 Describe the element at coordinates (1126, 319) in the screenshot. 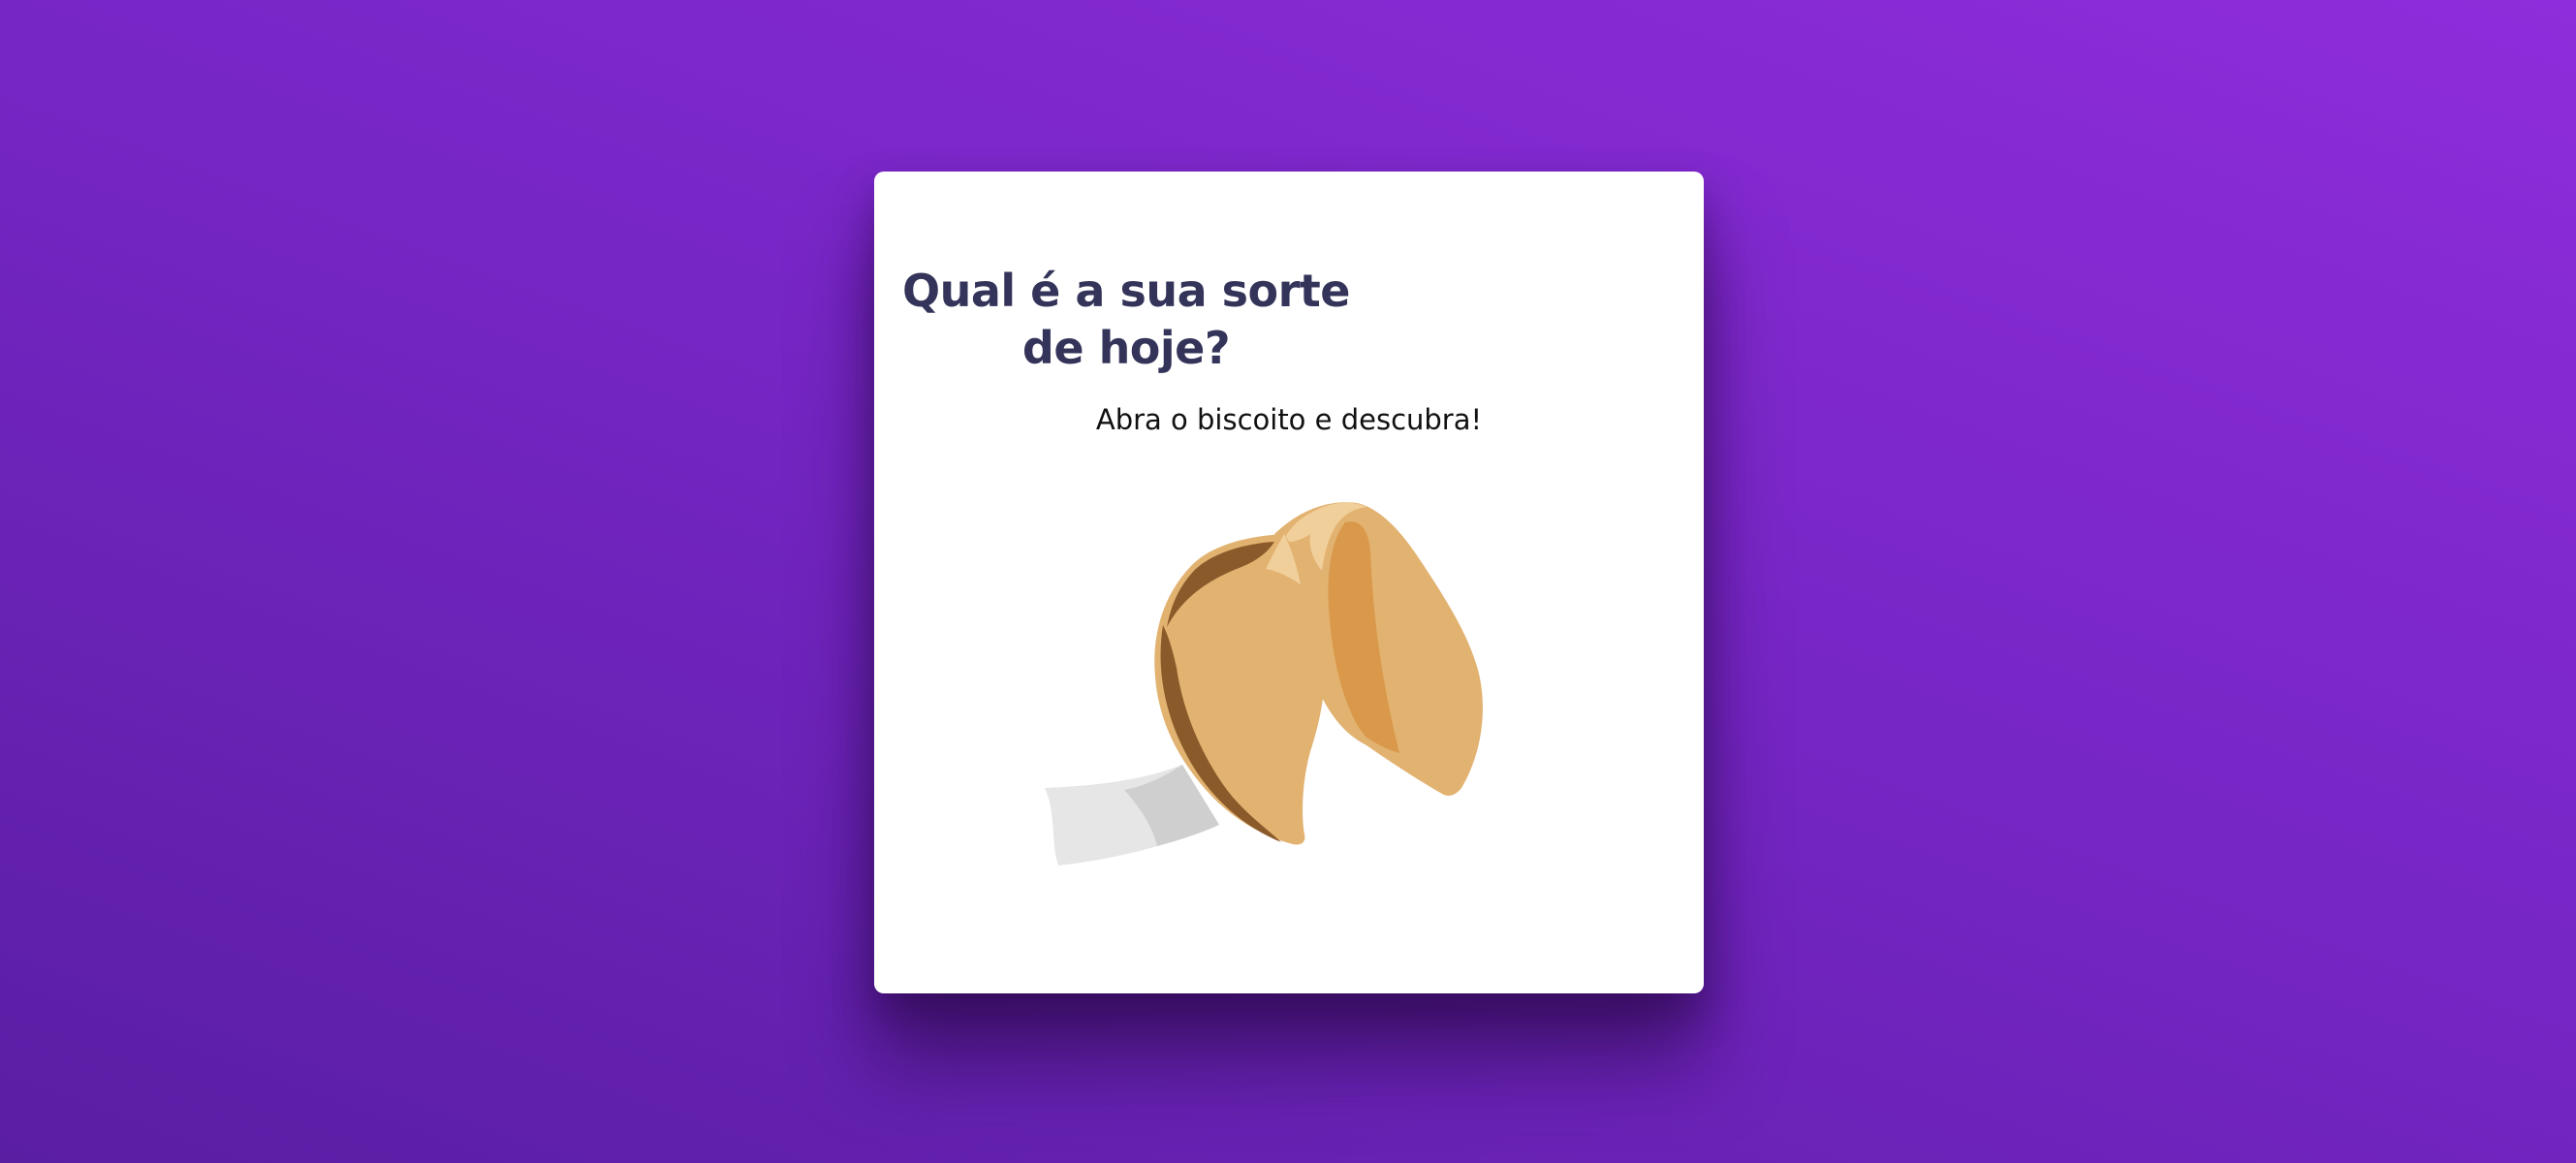

I see `page-title: Qual é a sua sorte de hoje?` at that location.